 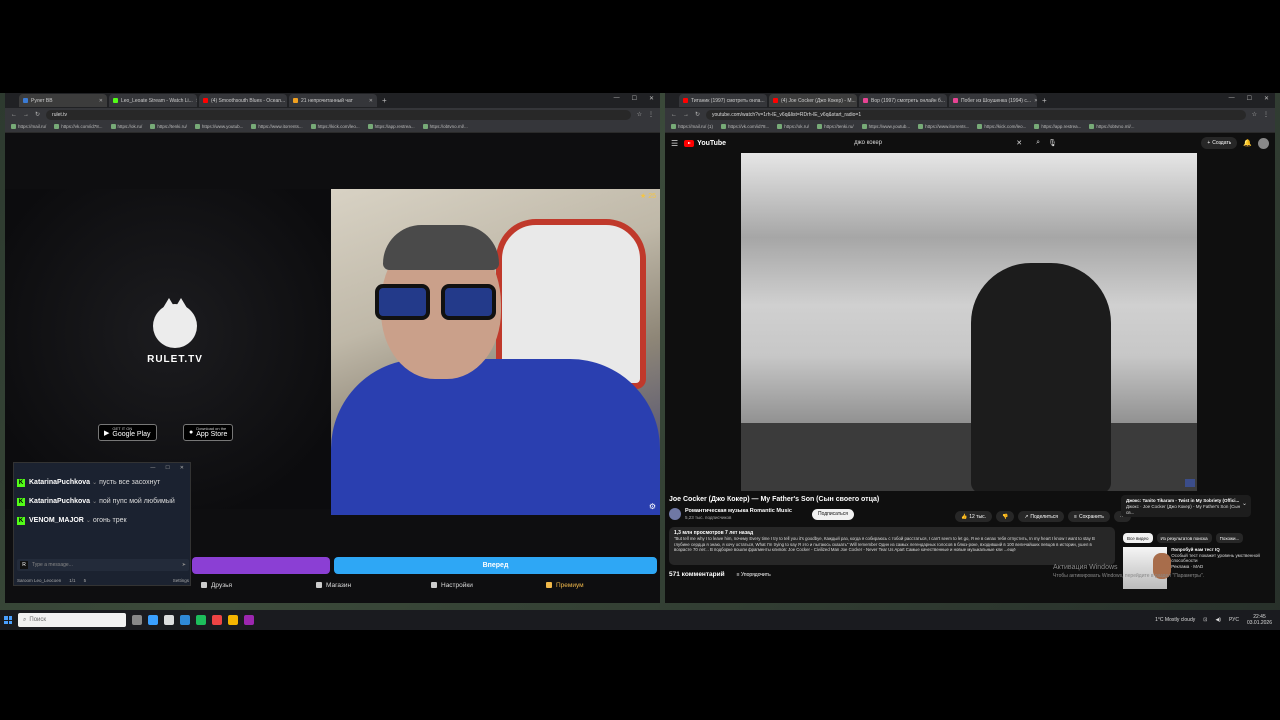 I want to click on taskbar-search: ⌕ Поиск, so click(x=72, y=620).